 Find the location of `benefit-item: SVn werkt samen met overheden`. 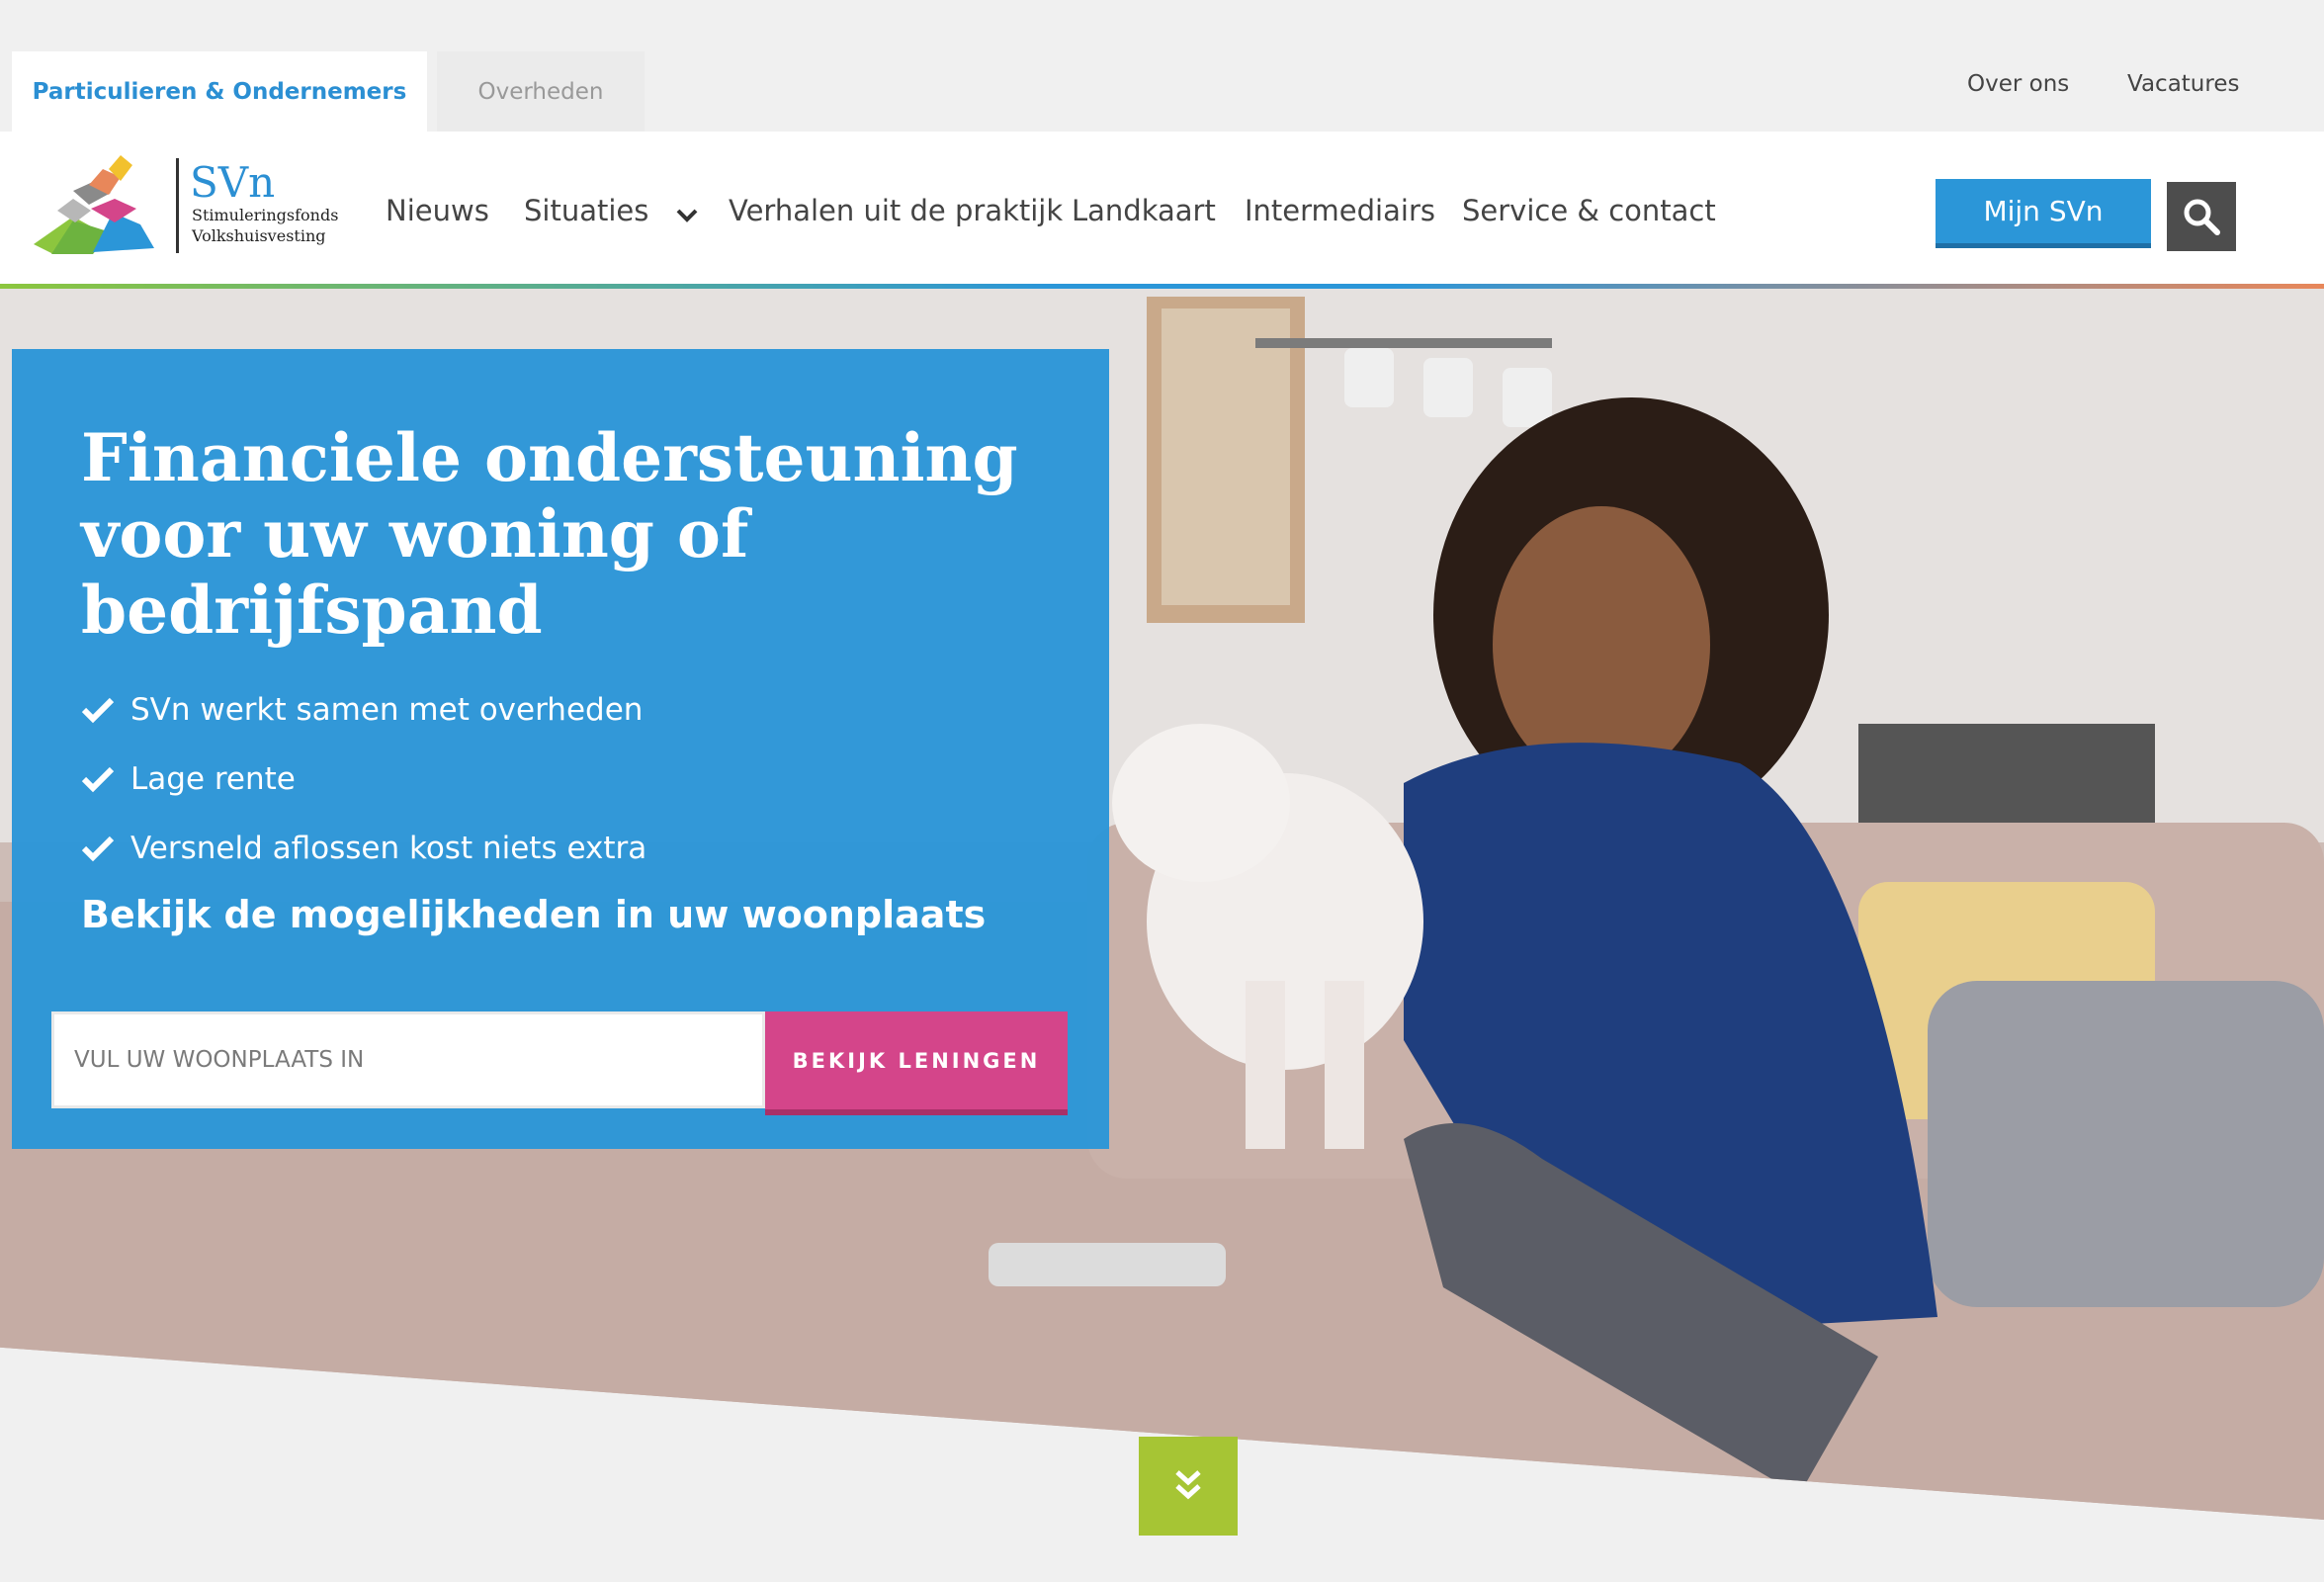

benefit-item: SVn werkt samen met overheden is located at coordinates (363, 710).